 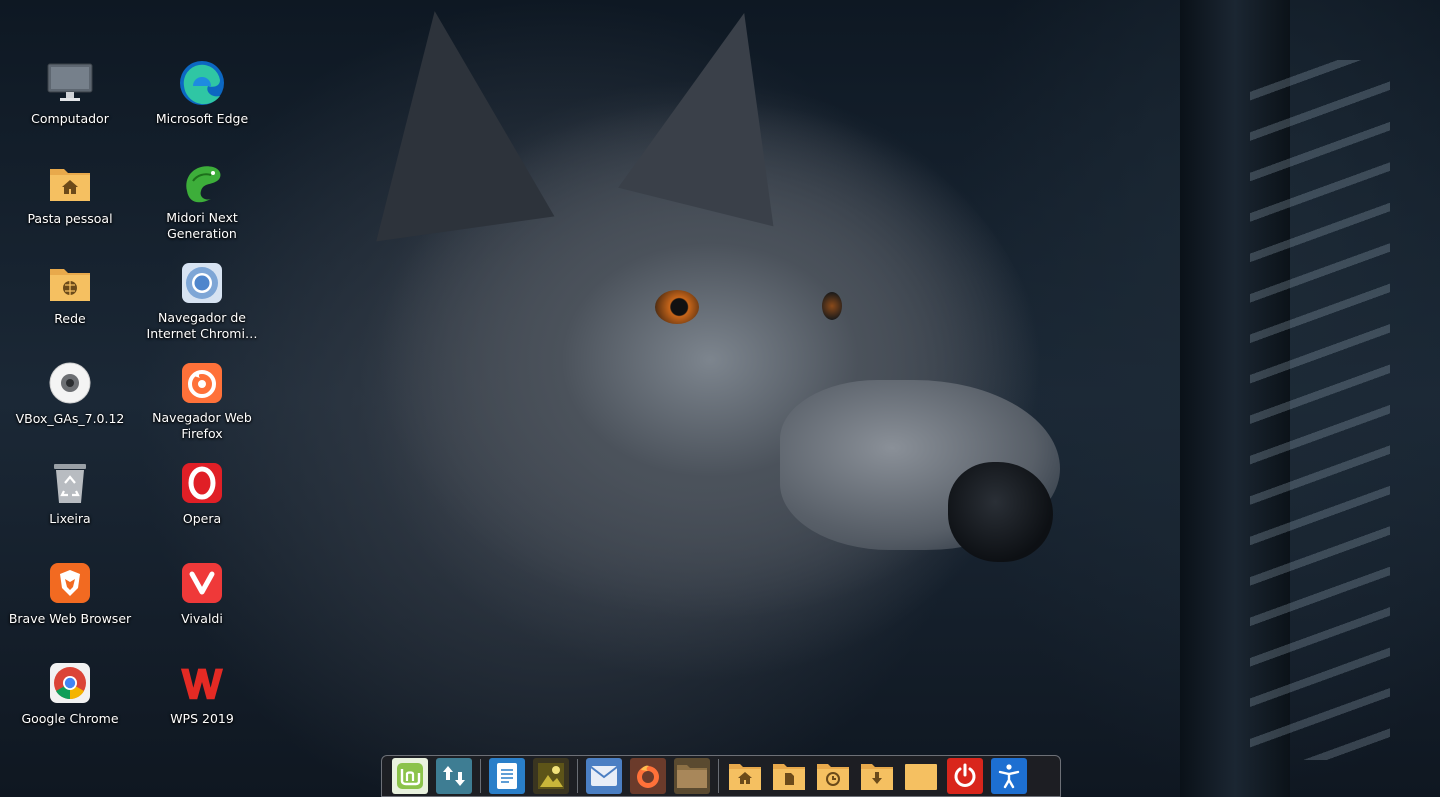 What do you see at coordinates (70, 283) in the screenshot?
I see `network-folder-icon` at bounding box center [70, 283].